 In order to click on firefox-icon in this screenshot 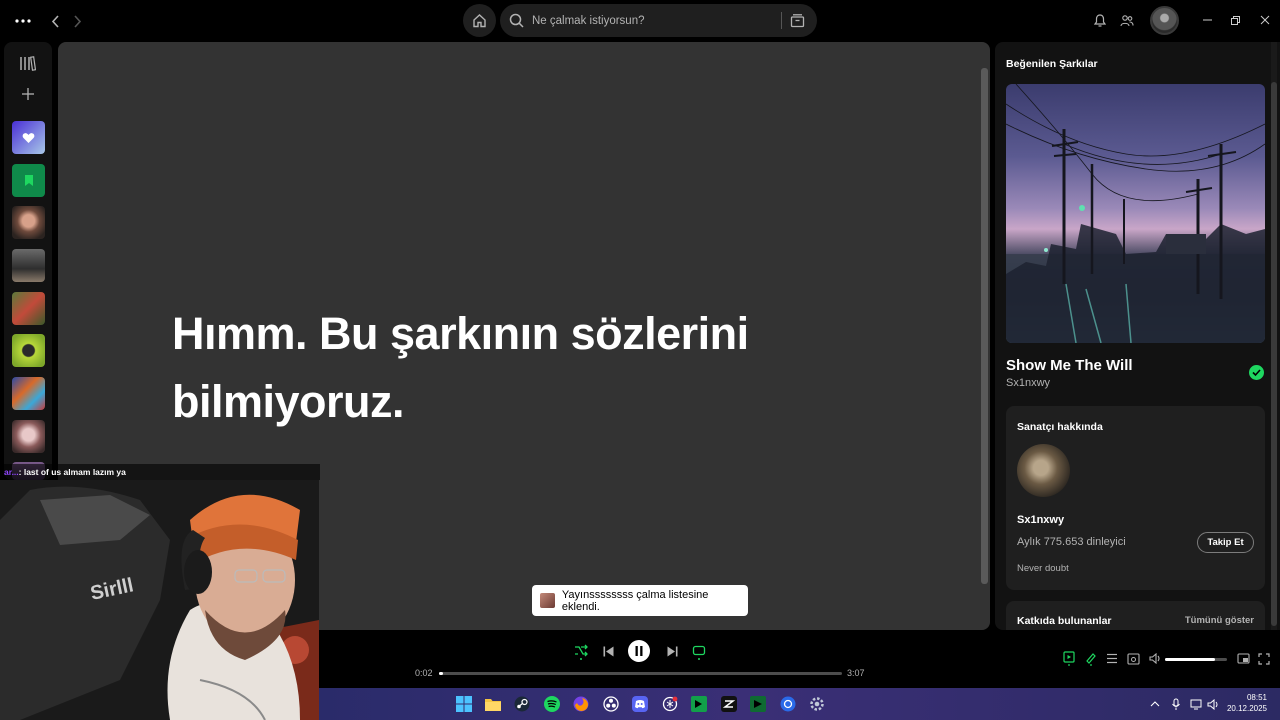, I will do `click(581, 704)`.